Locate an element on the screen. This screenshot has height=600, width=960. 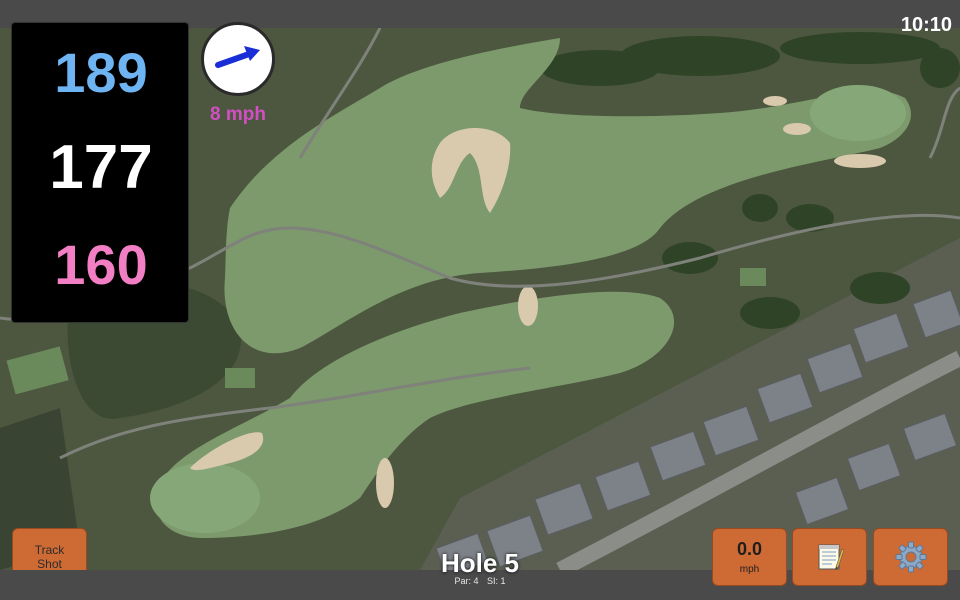
gear-icon is located at coordinates (910, 557).